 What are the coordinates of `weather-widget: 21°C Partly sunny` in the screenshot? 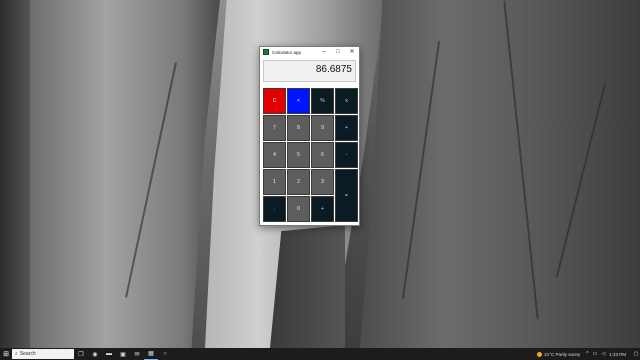 It's located at (559, 354).